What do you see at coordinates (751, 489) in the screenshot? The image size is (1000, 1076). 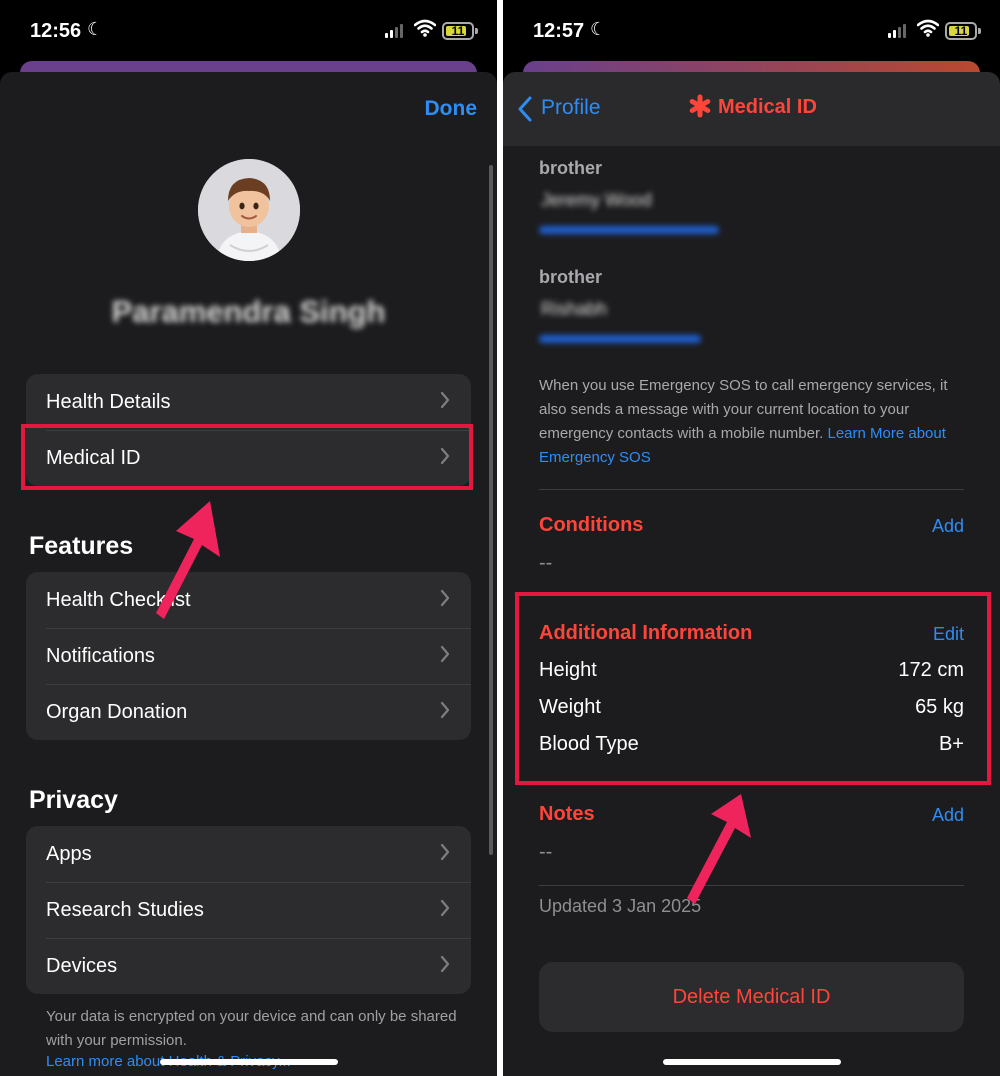 I see `divider` at bounding box center [751, 489].